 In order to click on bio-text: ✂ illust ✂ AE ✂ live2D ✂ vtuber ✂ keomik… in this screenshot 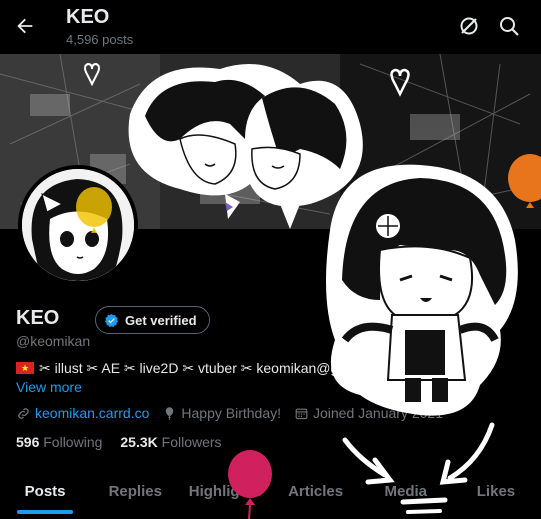, I will do `click(217, 368)`.